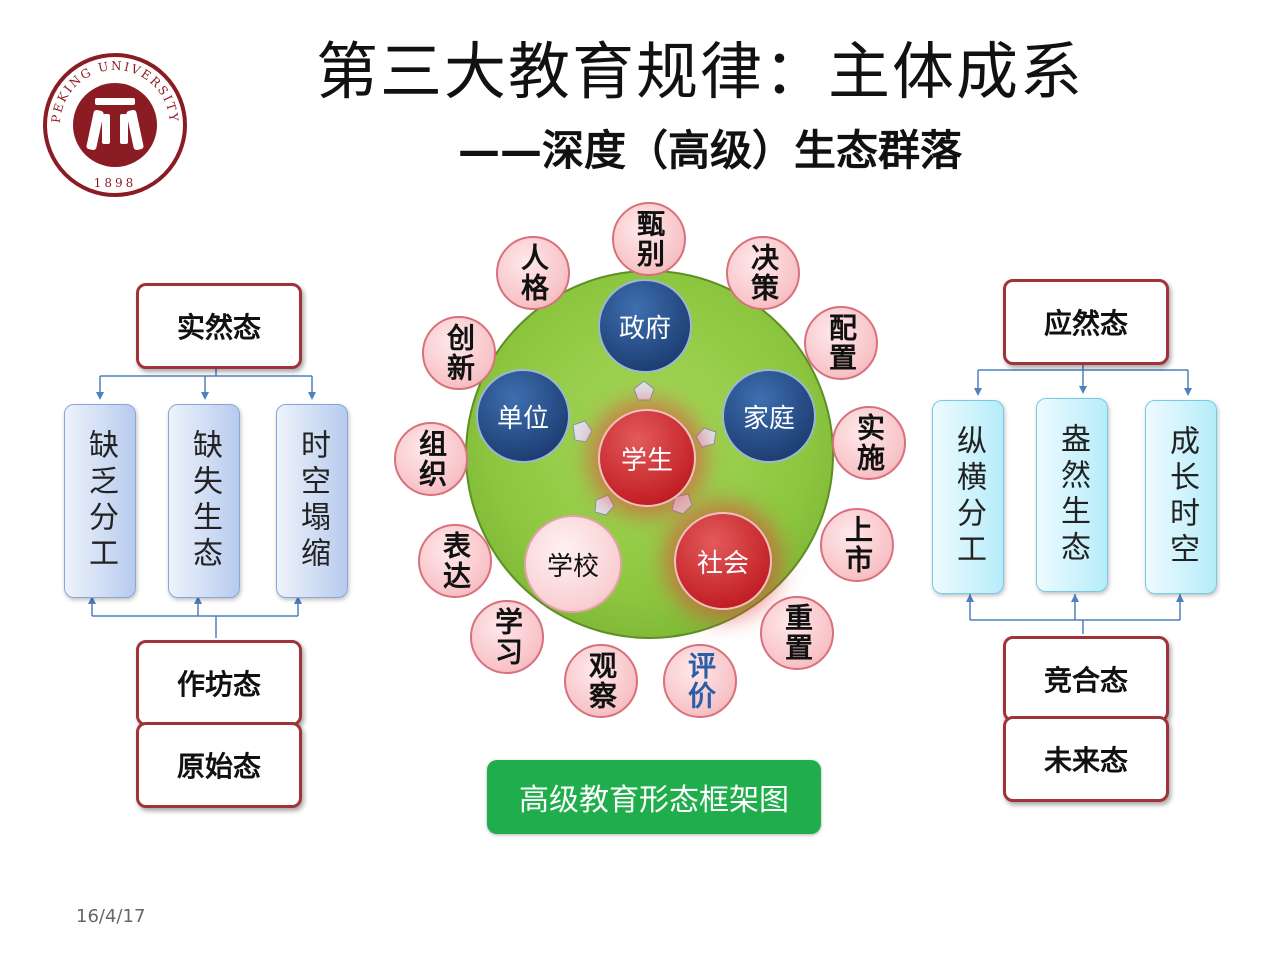 This screenshot has width=1280, height=960. I want to click on ring-observation: 观察, so click(601, 681).